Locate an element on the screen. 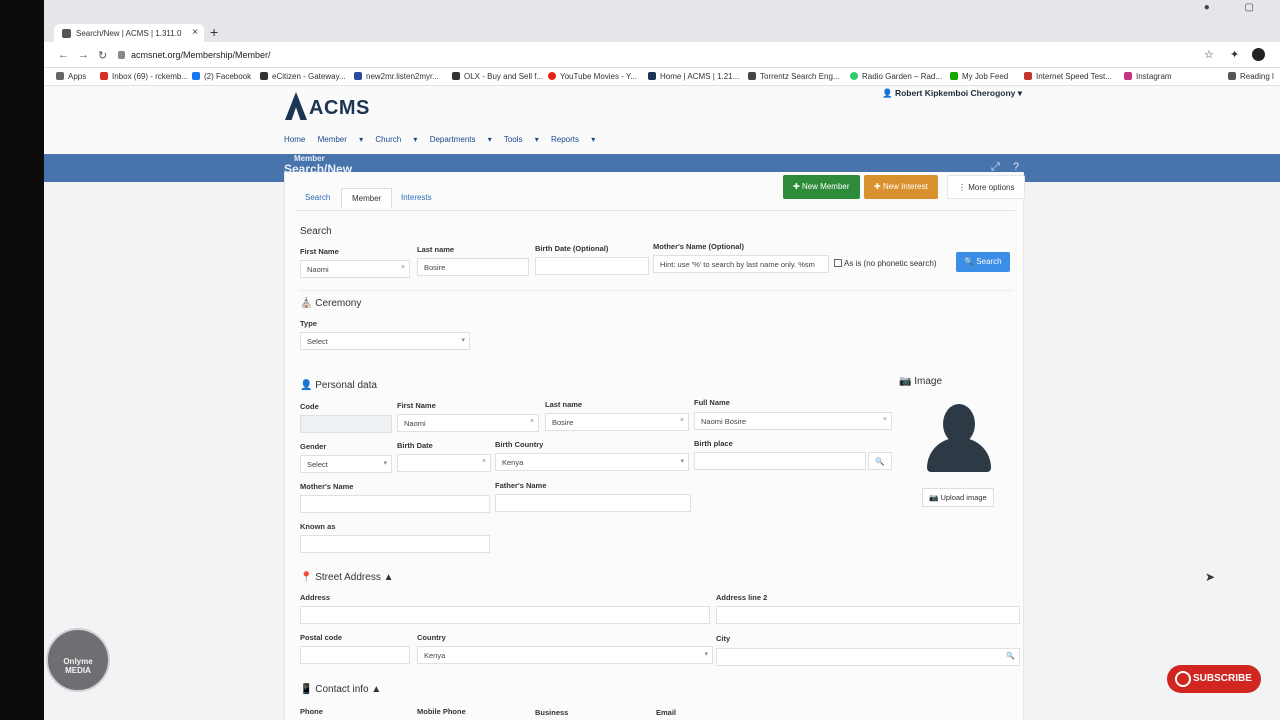 Image resolution: width=1280 pixels, height=720 pixels. search-birth-date-label: Birth Date (Optional) is located at coordinates (572, 248).